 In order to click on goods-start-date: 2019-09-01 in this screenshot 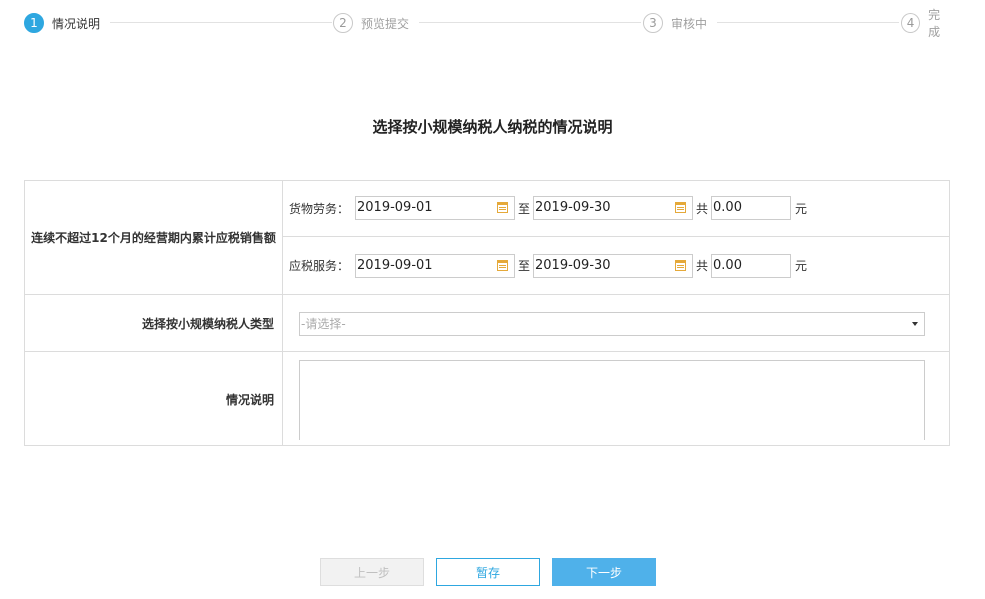, I will do `click(435, 208)`.